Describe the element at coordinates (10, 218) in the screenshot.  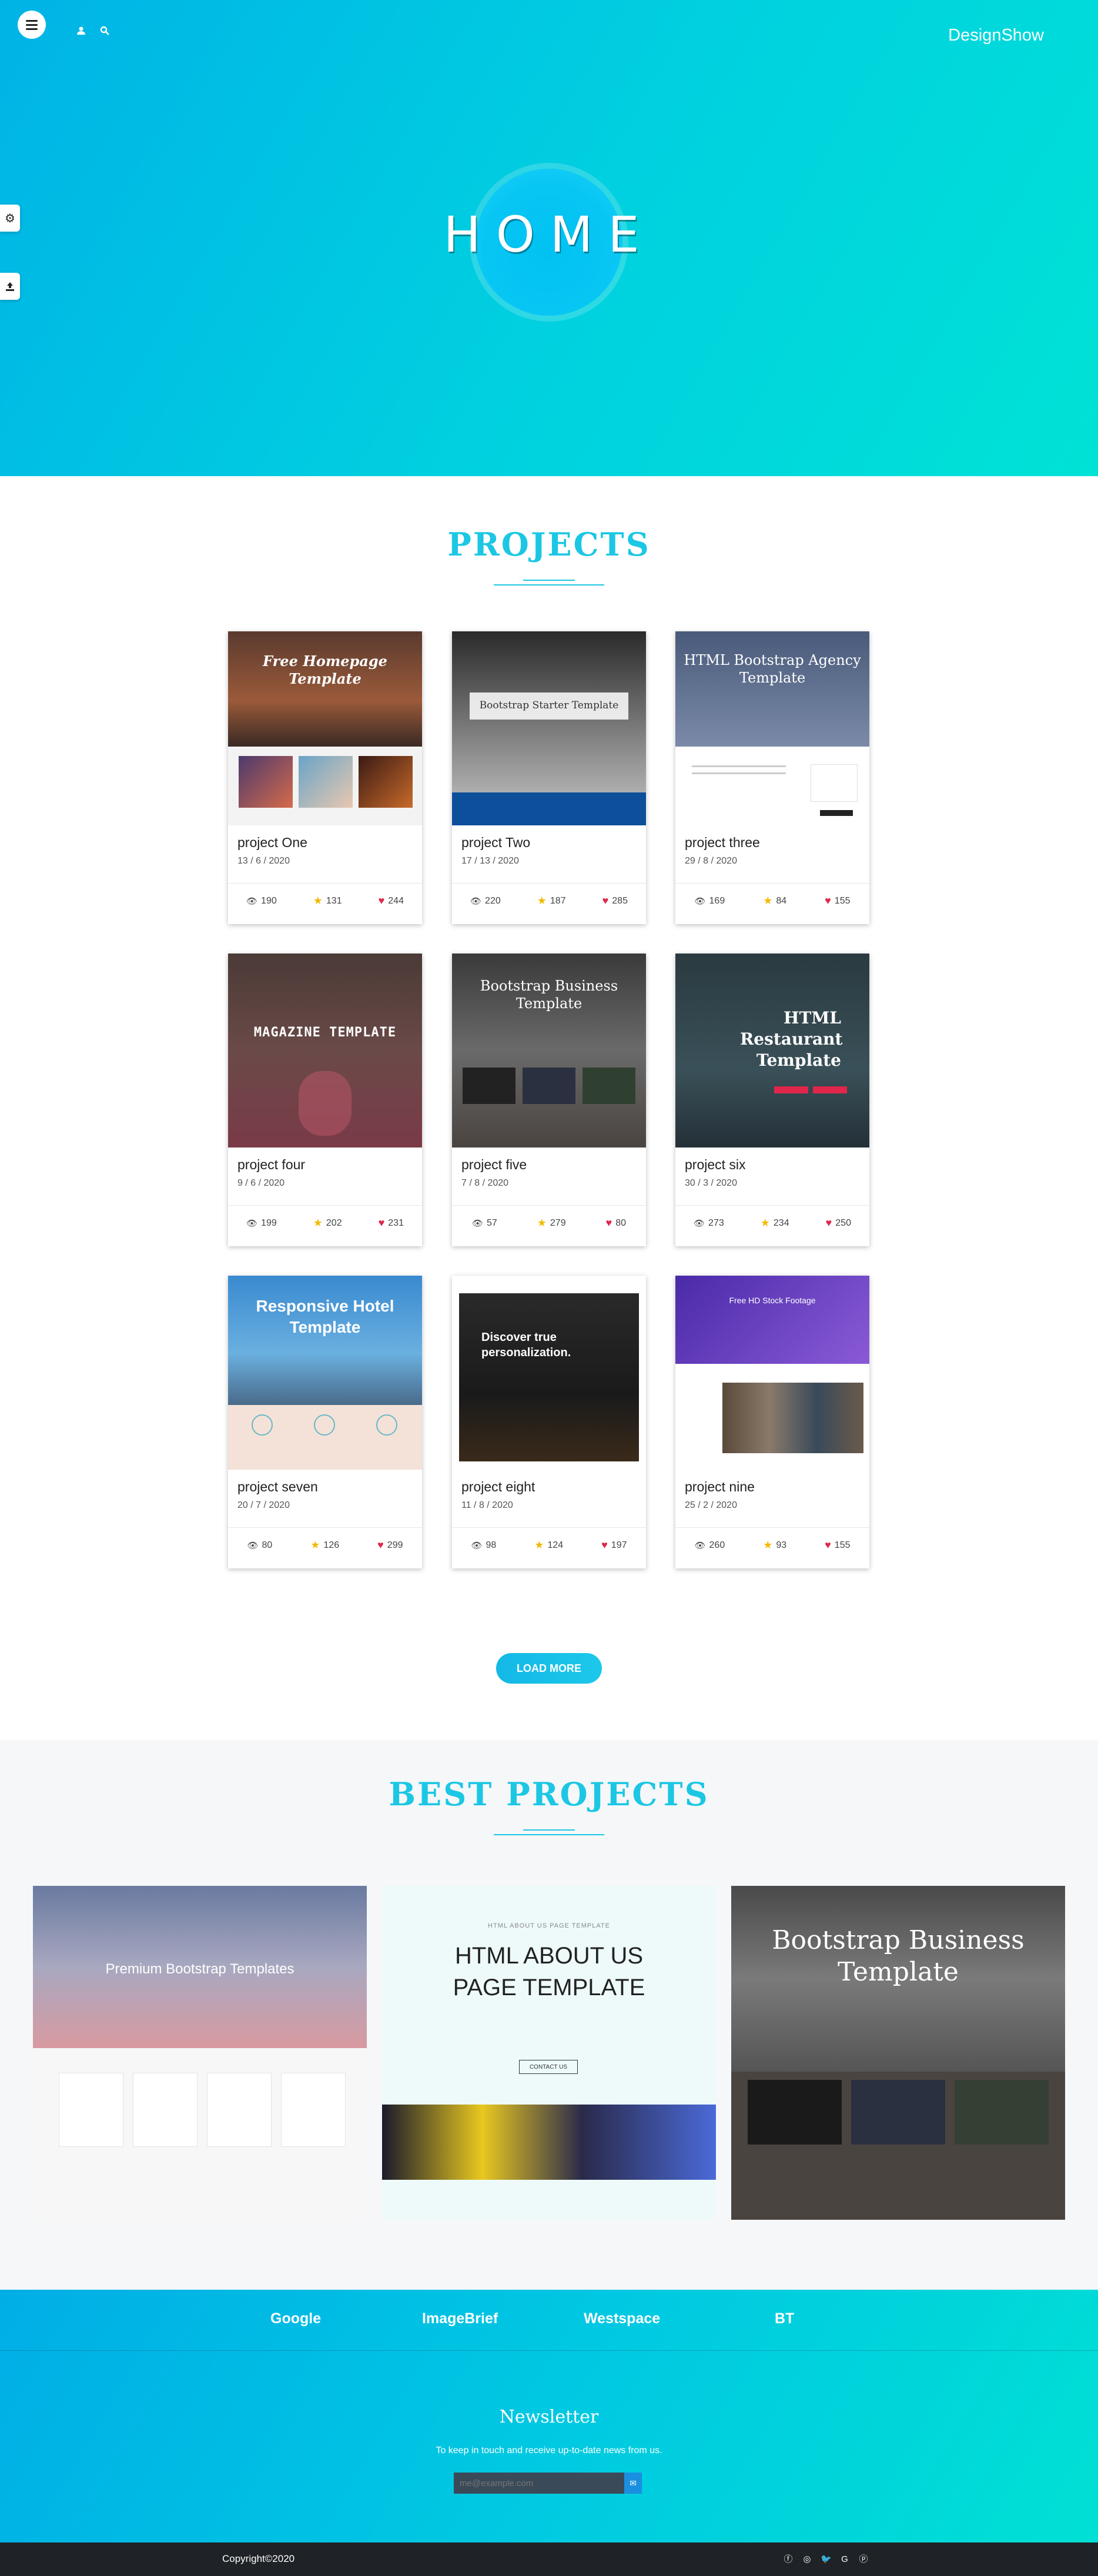
I see `settings-side-button: ⚙` at that location.